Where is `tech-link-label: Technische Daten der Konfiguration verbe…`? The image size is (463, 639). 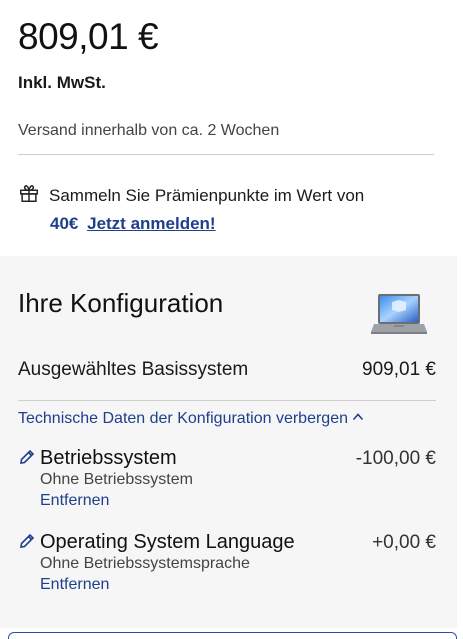 tech-link-label: Technische Daten der Konfiguration verbe… is located at coordinates (183, 418).